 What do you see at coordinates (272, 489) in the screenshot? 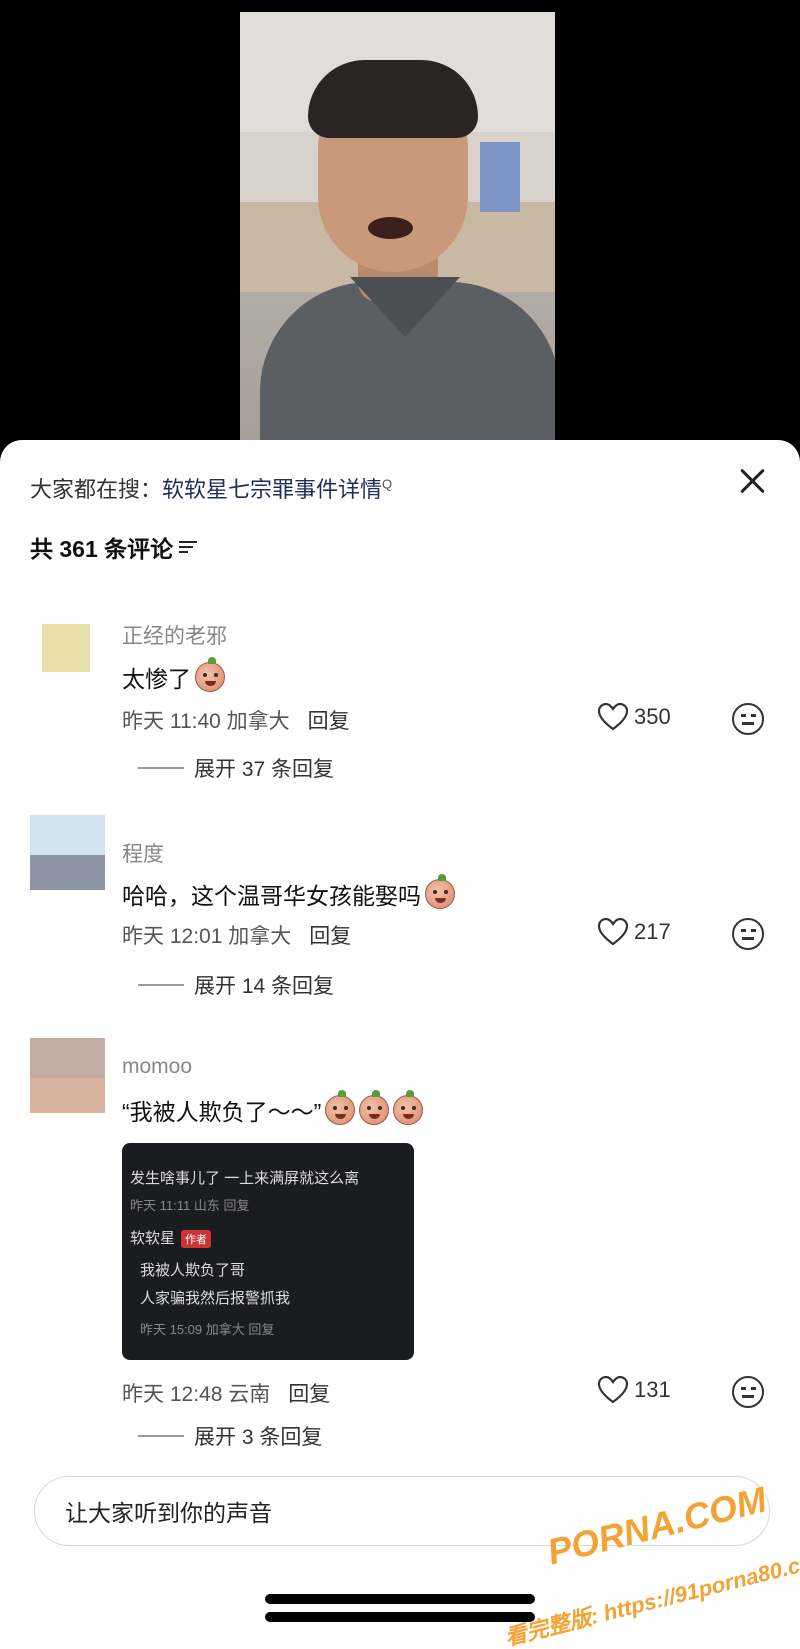
I see `trending-search-keyword: 软软星七宗罪事件详情` at bounding box center [272, 489].